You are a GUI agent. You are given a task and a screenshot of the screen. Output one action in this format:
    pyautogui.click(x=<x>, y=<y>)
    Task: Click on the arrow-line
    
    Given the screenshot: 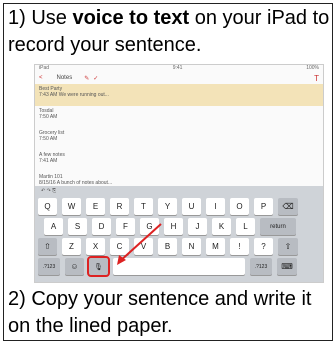 What is the action you would take?
    pyautogui.click(x=140, y=243)
    